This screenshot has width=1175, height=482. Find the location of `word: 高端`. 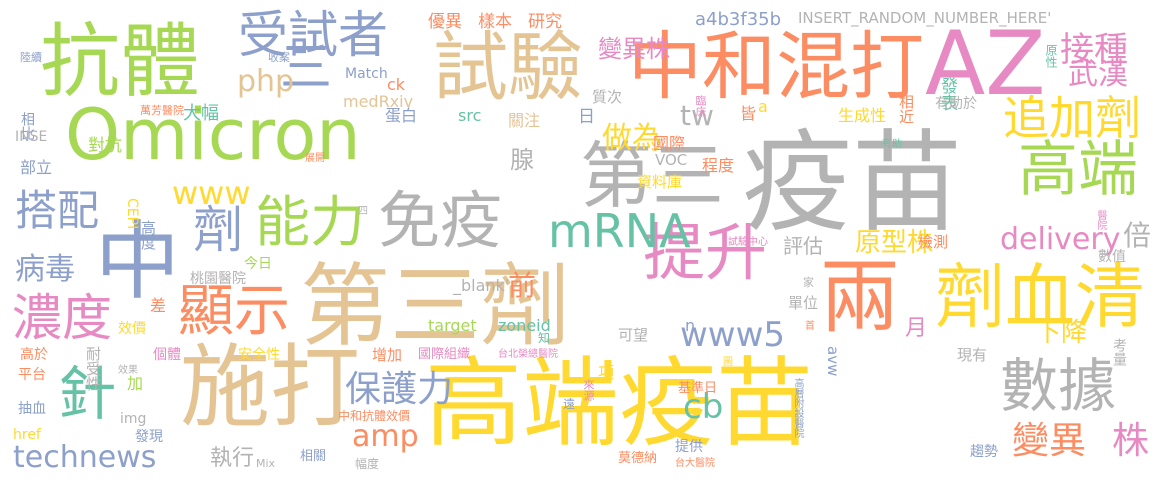

word: 高端 is located at coordinates (1078, 170).